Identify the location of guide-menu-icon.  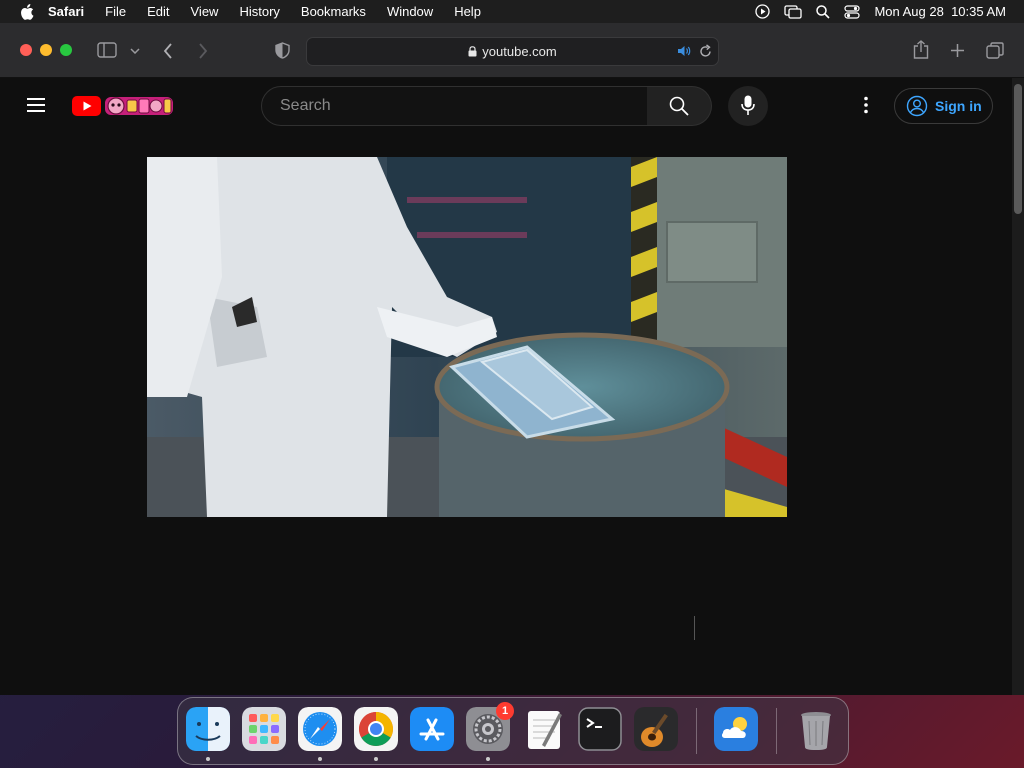
(36, 105).